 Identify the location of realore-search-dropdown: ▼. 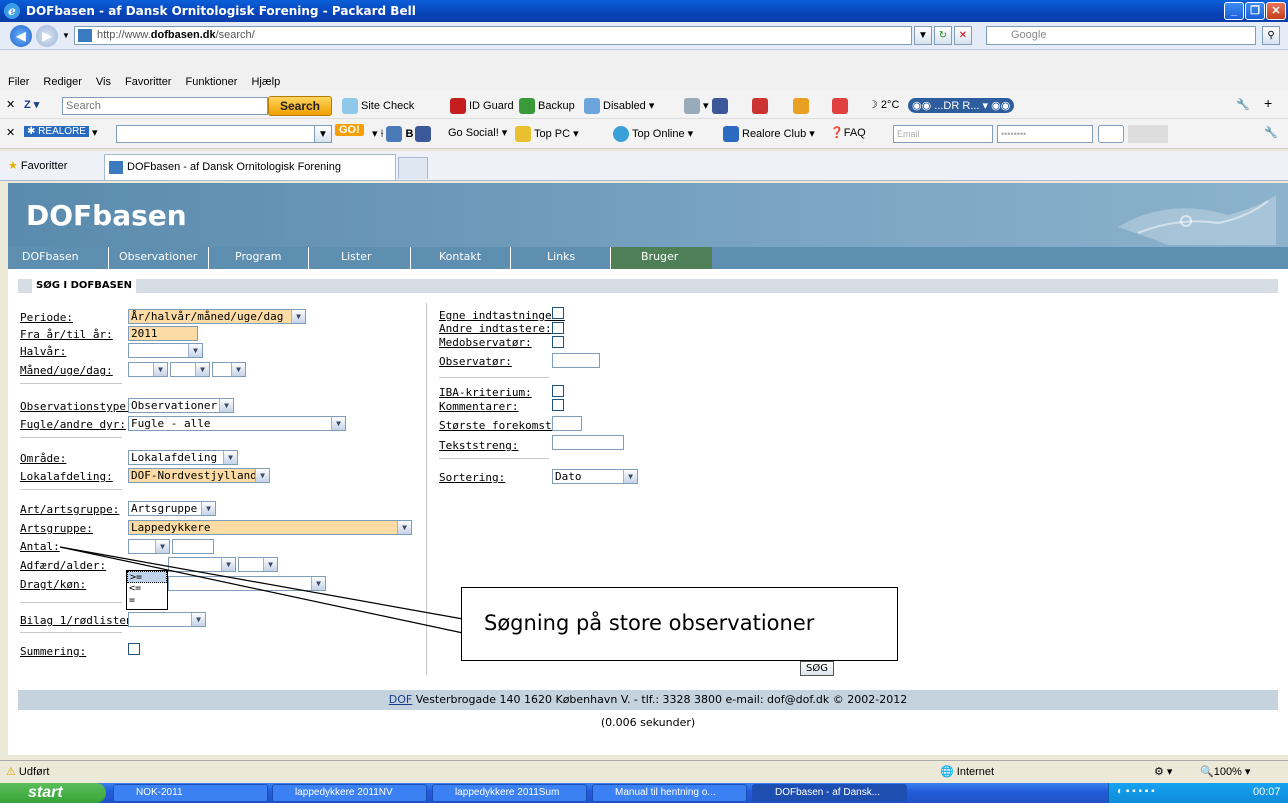
(323, 134).